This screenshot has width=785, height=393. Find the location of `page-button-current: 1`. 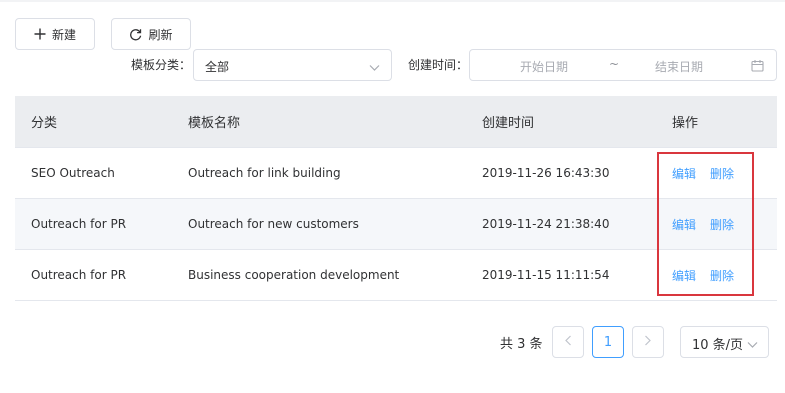

page-button-current: 1 is located at coordinates (608, 342).